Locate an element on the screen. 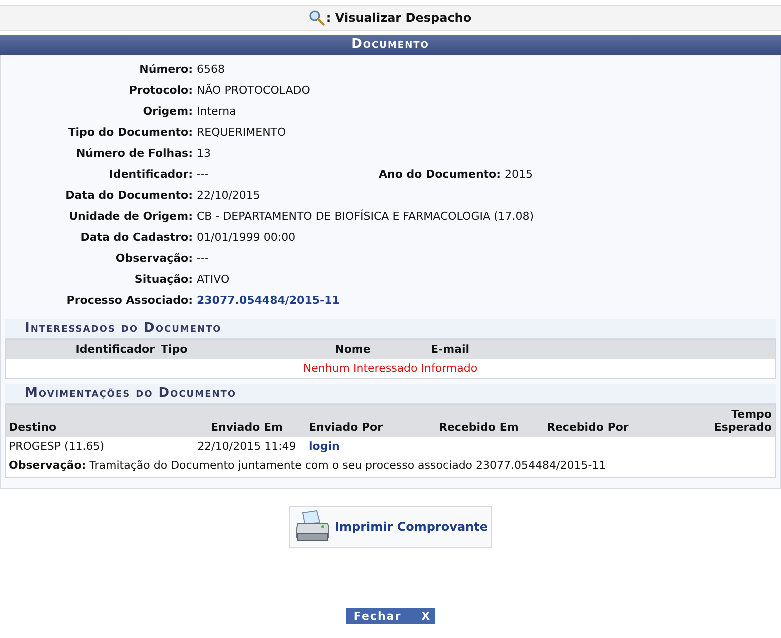 The width and height of the screenshot is (781, 638). column-header: Nome is located at coordinates (353, 350).